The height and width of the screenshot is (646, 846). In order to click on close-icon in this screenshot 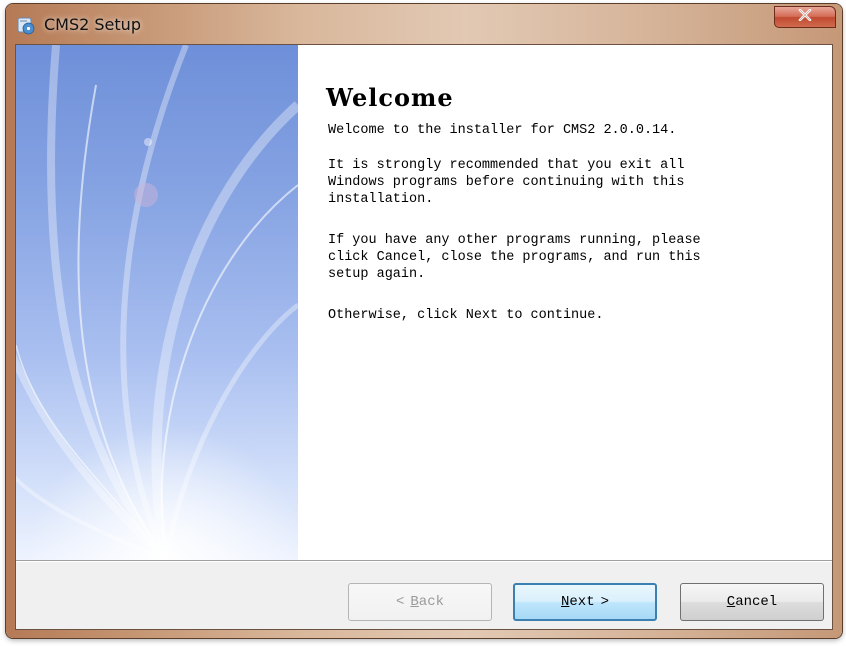, I will do `click(805, 17)`.